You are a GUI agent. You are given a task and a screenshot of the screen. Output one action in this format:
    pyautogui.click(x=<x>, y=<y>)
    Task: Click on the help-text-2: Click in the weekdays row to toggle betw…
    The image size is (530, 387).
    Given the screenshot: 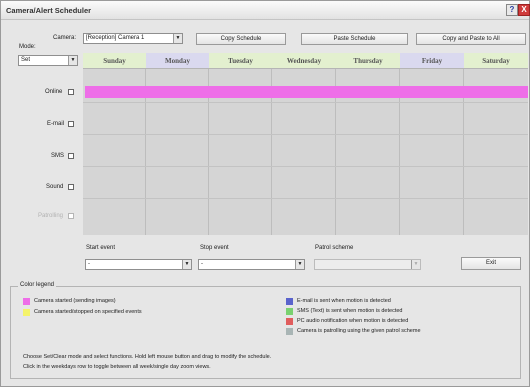 What is the action you would take?
    pyautogui.click(x=117, y=367)
    